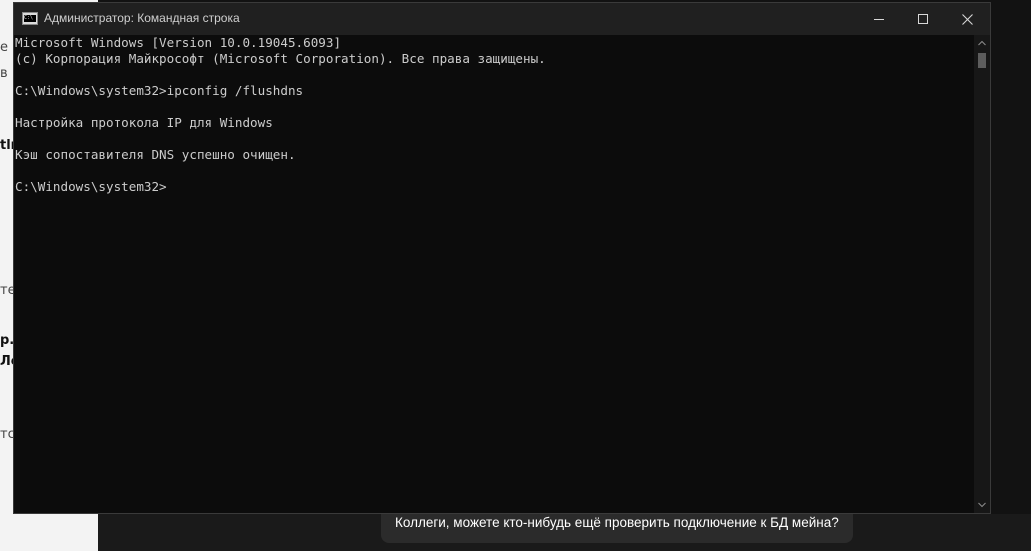 The image size is (1031, 551). What do you see at coordinates (982, 60) in the screenshot?
I see `scroll-thumb` at bounding box center [982, 60].